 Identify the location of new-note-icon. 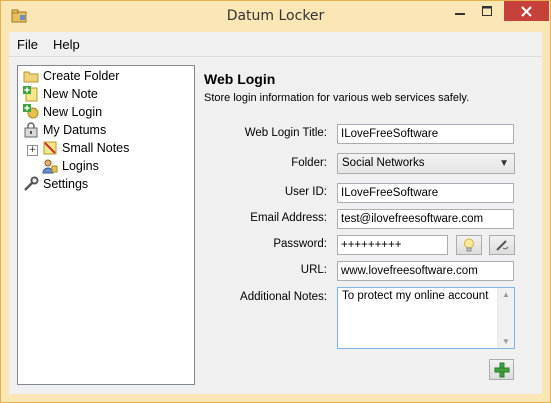
(31, 94).